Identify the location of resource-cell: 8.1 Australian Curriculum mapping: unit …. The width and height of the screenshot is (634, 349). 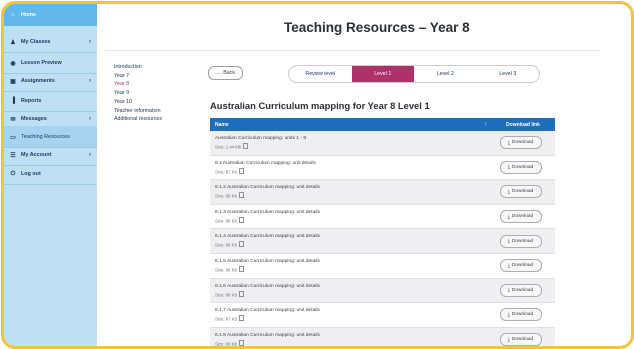
(348, 168).